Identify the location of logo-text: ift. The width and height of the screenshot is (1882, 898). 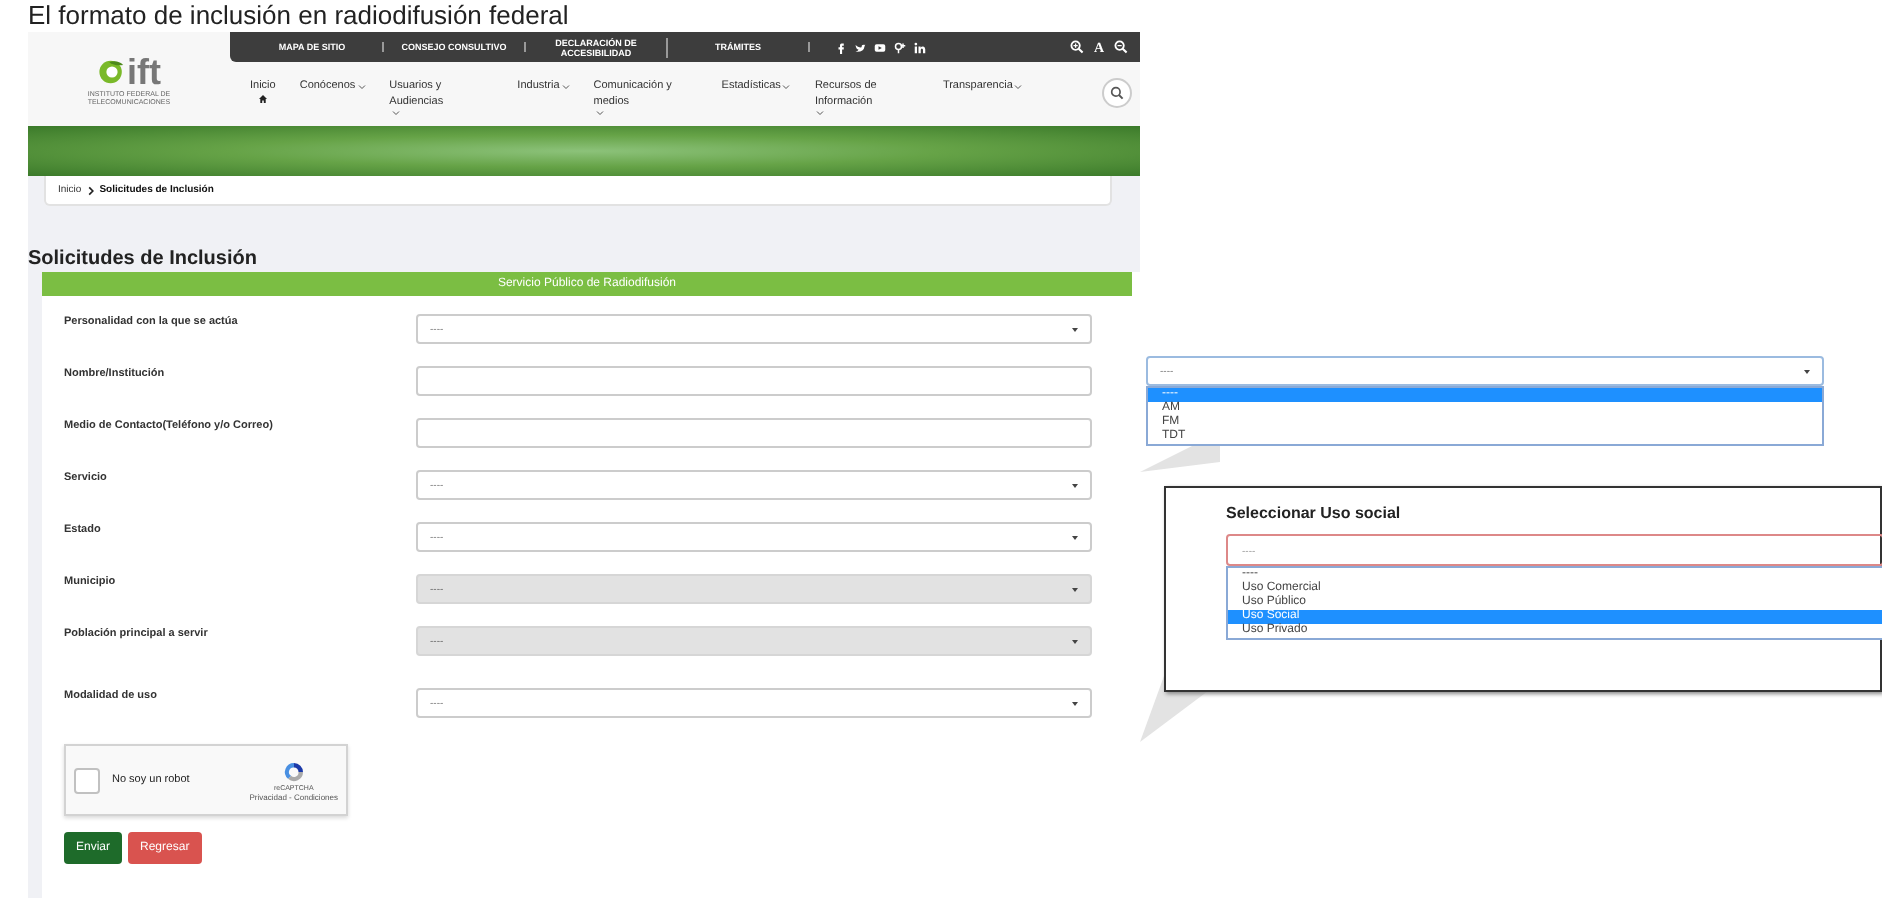
(144, 71).